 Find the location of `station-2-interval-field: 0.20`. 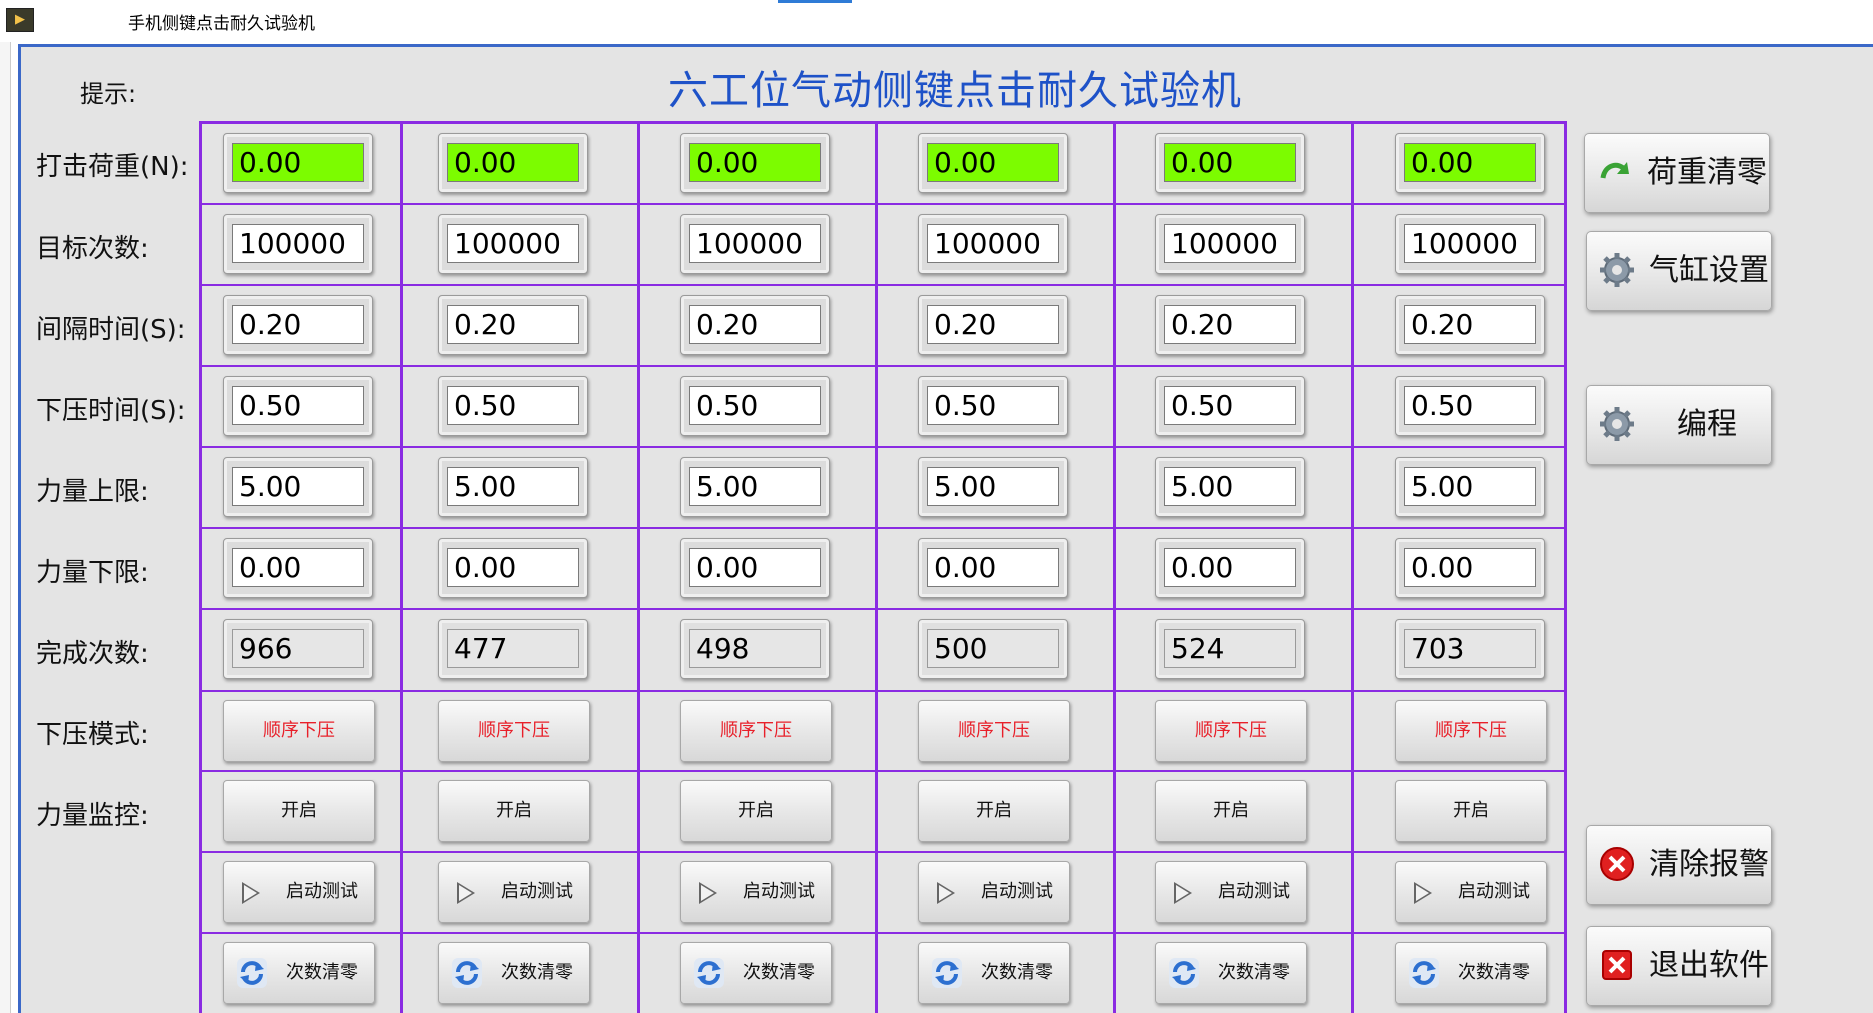

station-2-interval-field: 0.20 is located at coordinates (513, 325).